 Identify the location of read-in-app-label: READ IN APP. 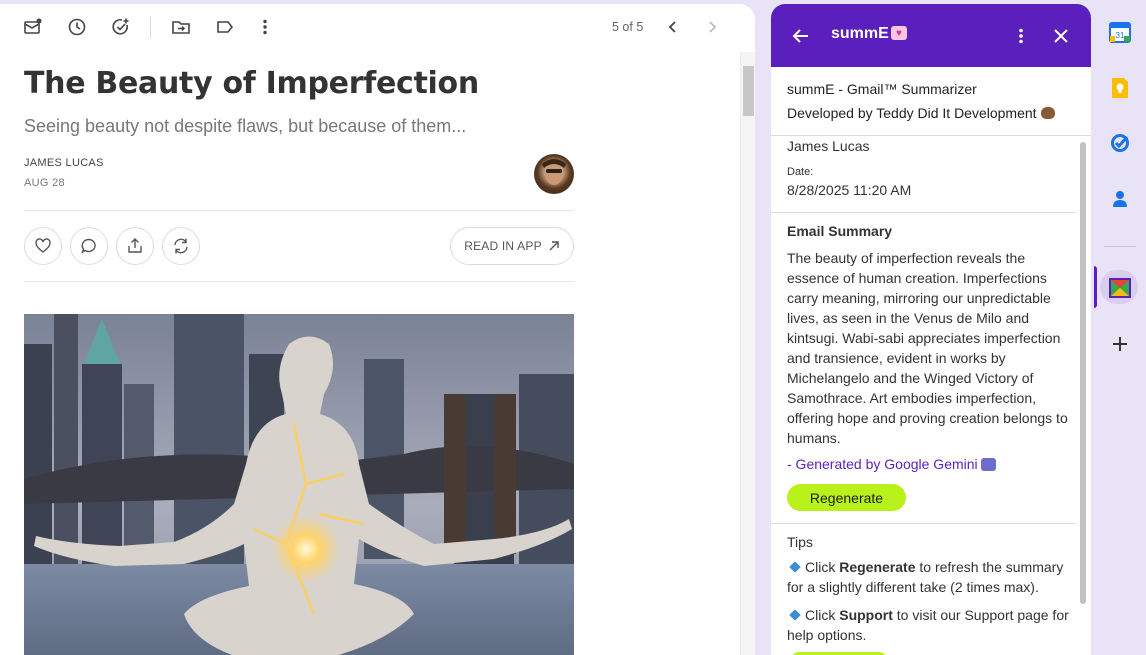
(503, 246).